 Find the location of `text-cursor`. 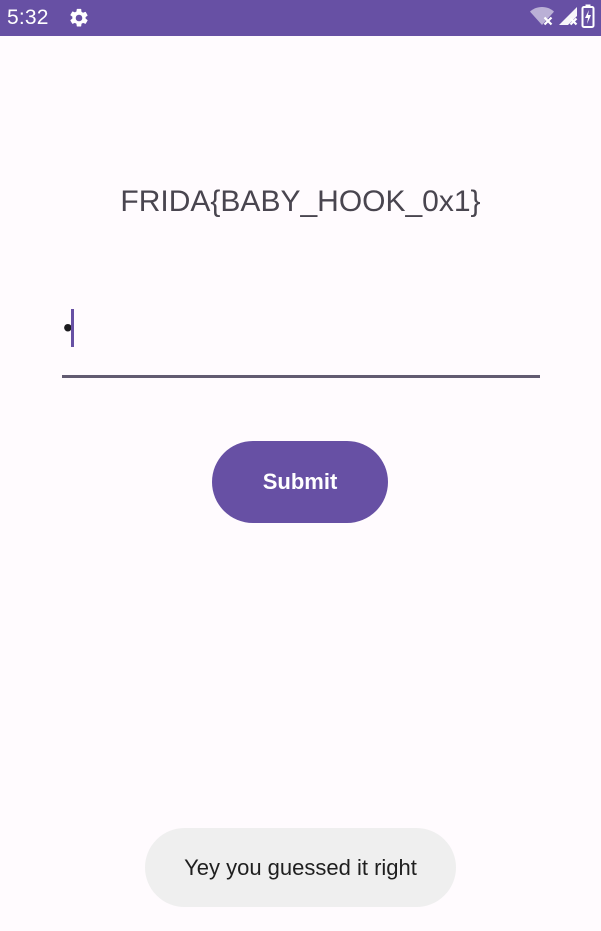

text-cursor is located at coordinates (72, 328).